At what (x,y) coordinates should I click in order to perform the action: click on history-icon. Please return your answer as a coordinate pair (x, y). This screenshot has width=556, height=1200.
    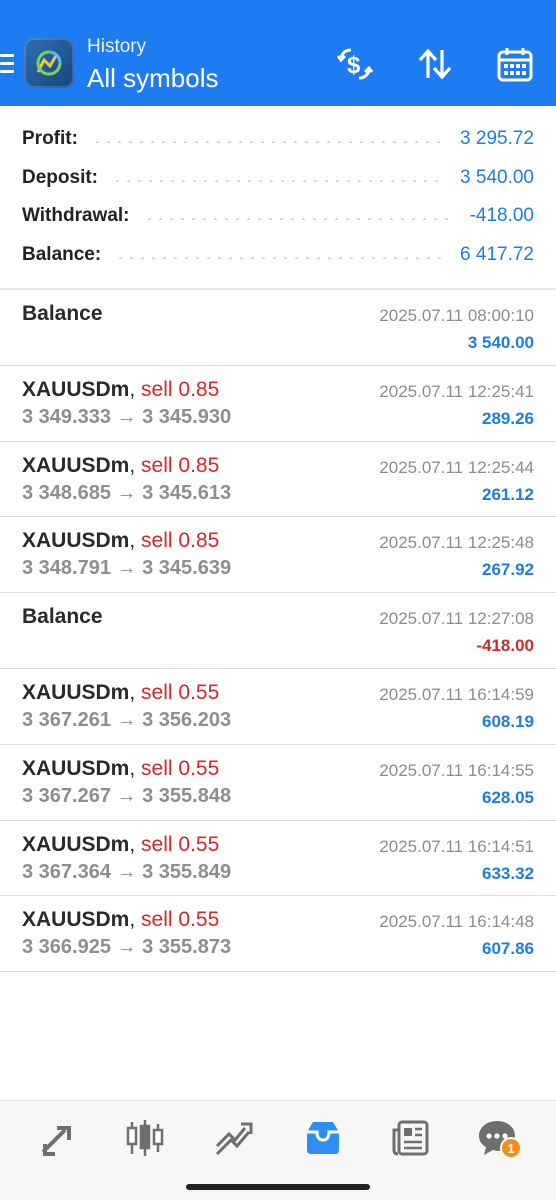
    Looking at the image, I should click on (323, 1138).